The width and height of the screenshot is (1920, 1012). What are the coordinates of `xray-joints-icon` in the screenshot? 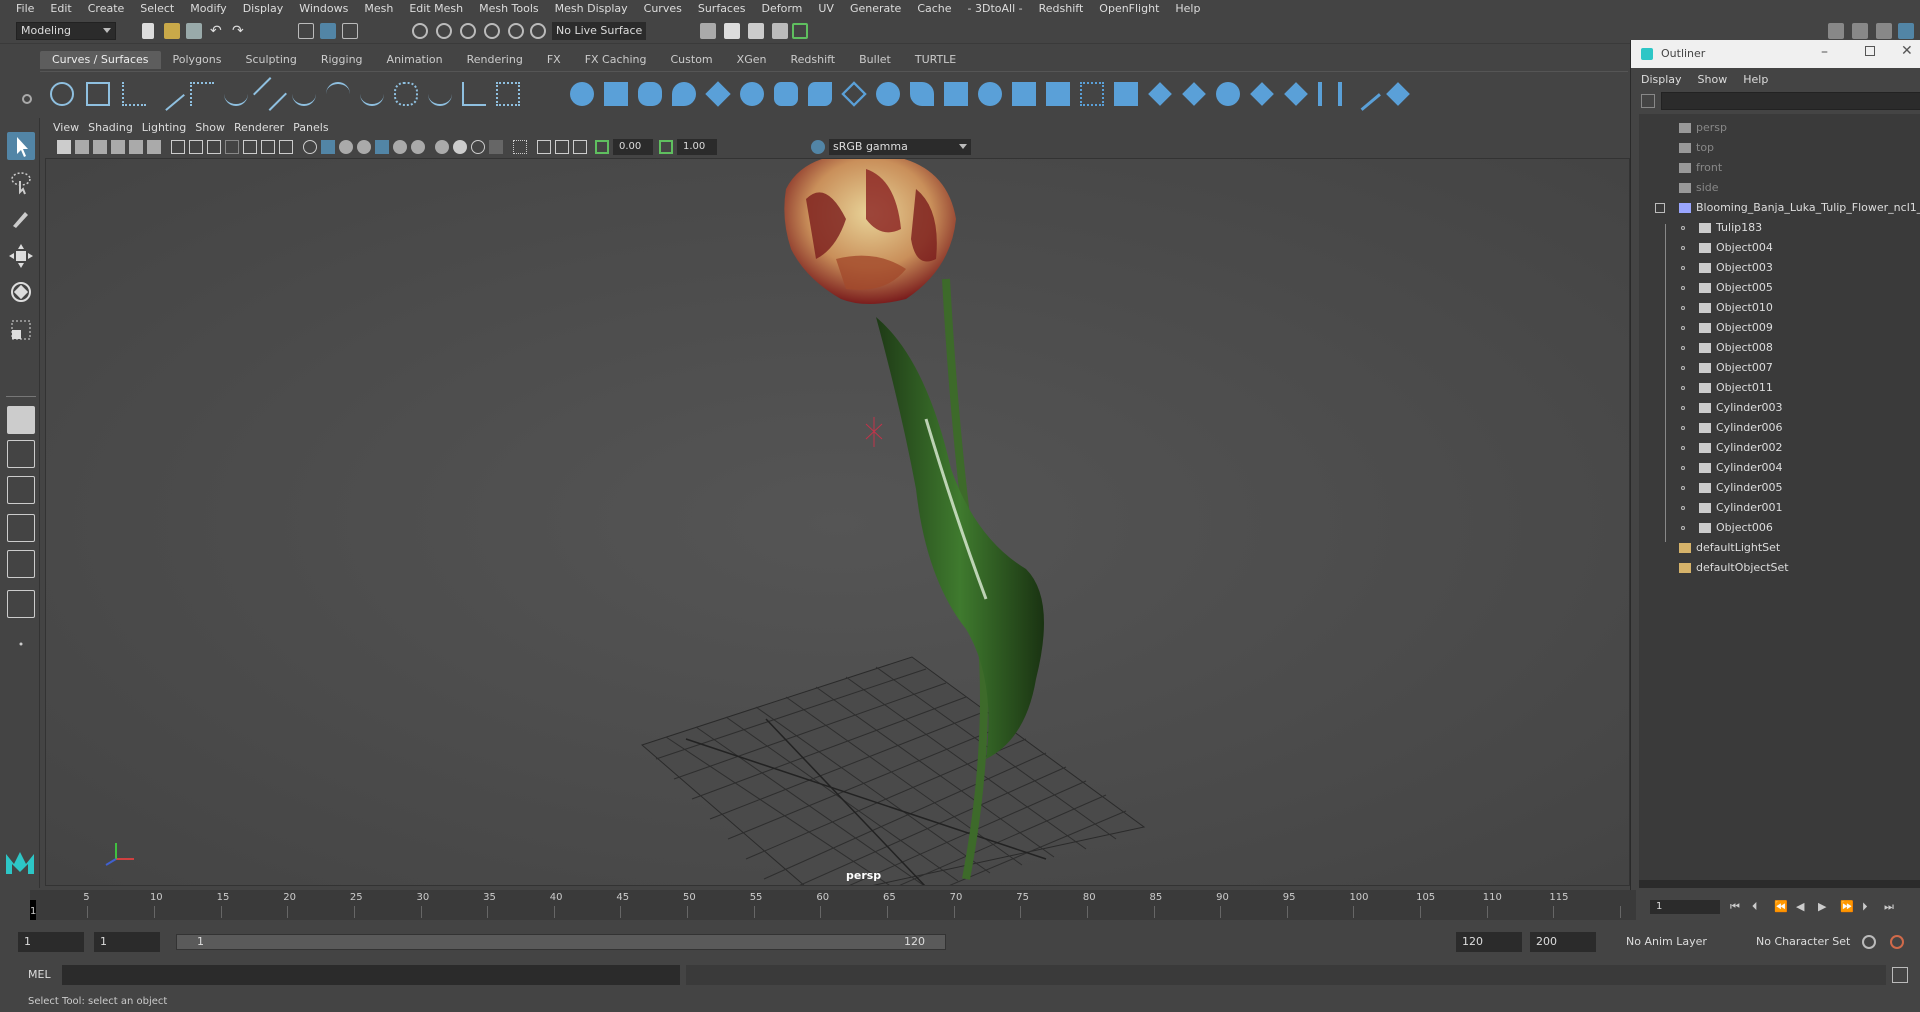 It's located at (544, 147).